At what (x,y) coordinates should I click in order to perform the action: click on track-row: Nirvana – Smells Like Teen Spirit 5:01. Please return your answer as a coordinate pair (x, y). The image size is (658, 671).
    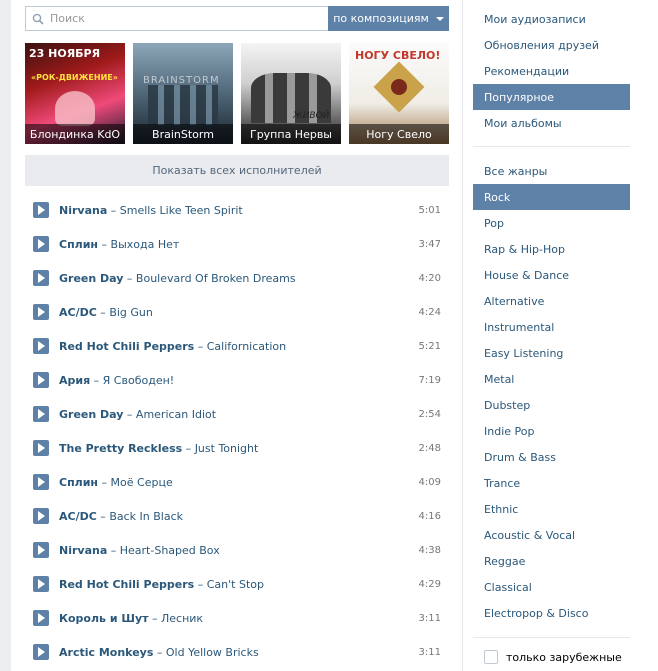
    Looking at the image, I should click on (237, 210).